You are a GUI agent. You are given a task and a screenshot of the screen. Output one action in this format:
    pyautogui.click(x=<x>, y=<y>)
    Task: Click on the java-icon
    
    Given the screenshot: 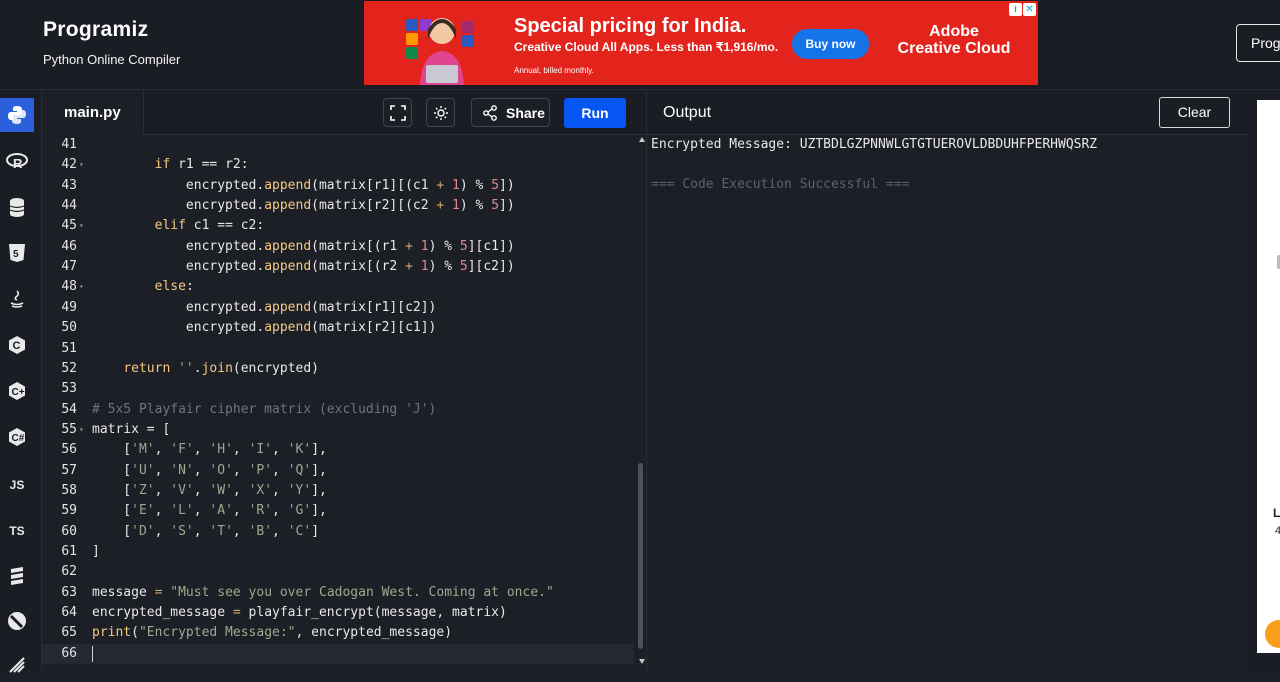 What is the action you would take?
    pyautogui.click(x=17, y=299)
    